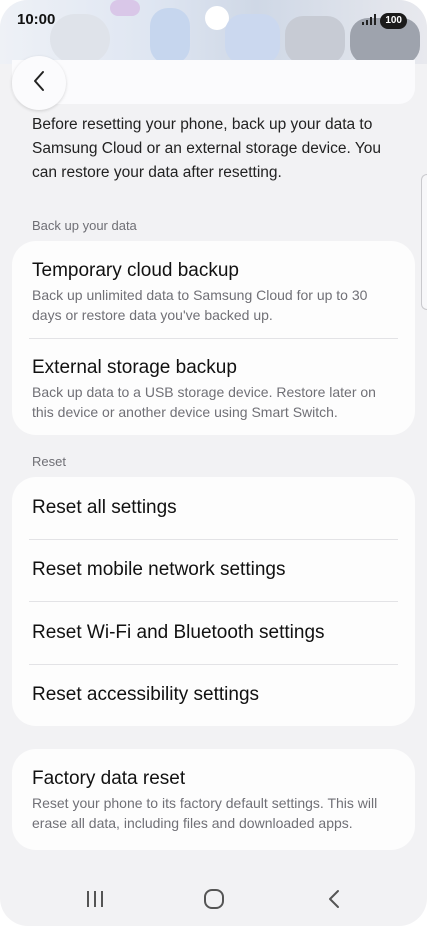 This screenshot has width=427, height=926. What do you see at coordinates (146, 694) in the screenshot?
I see `item-title: Reset accessibility settings` at bounding box center [146, 694].